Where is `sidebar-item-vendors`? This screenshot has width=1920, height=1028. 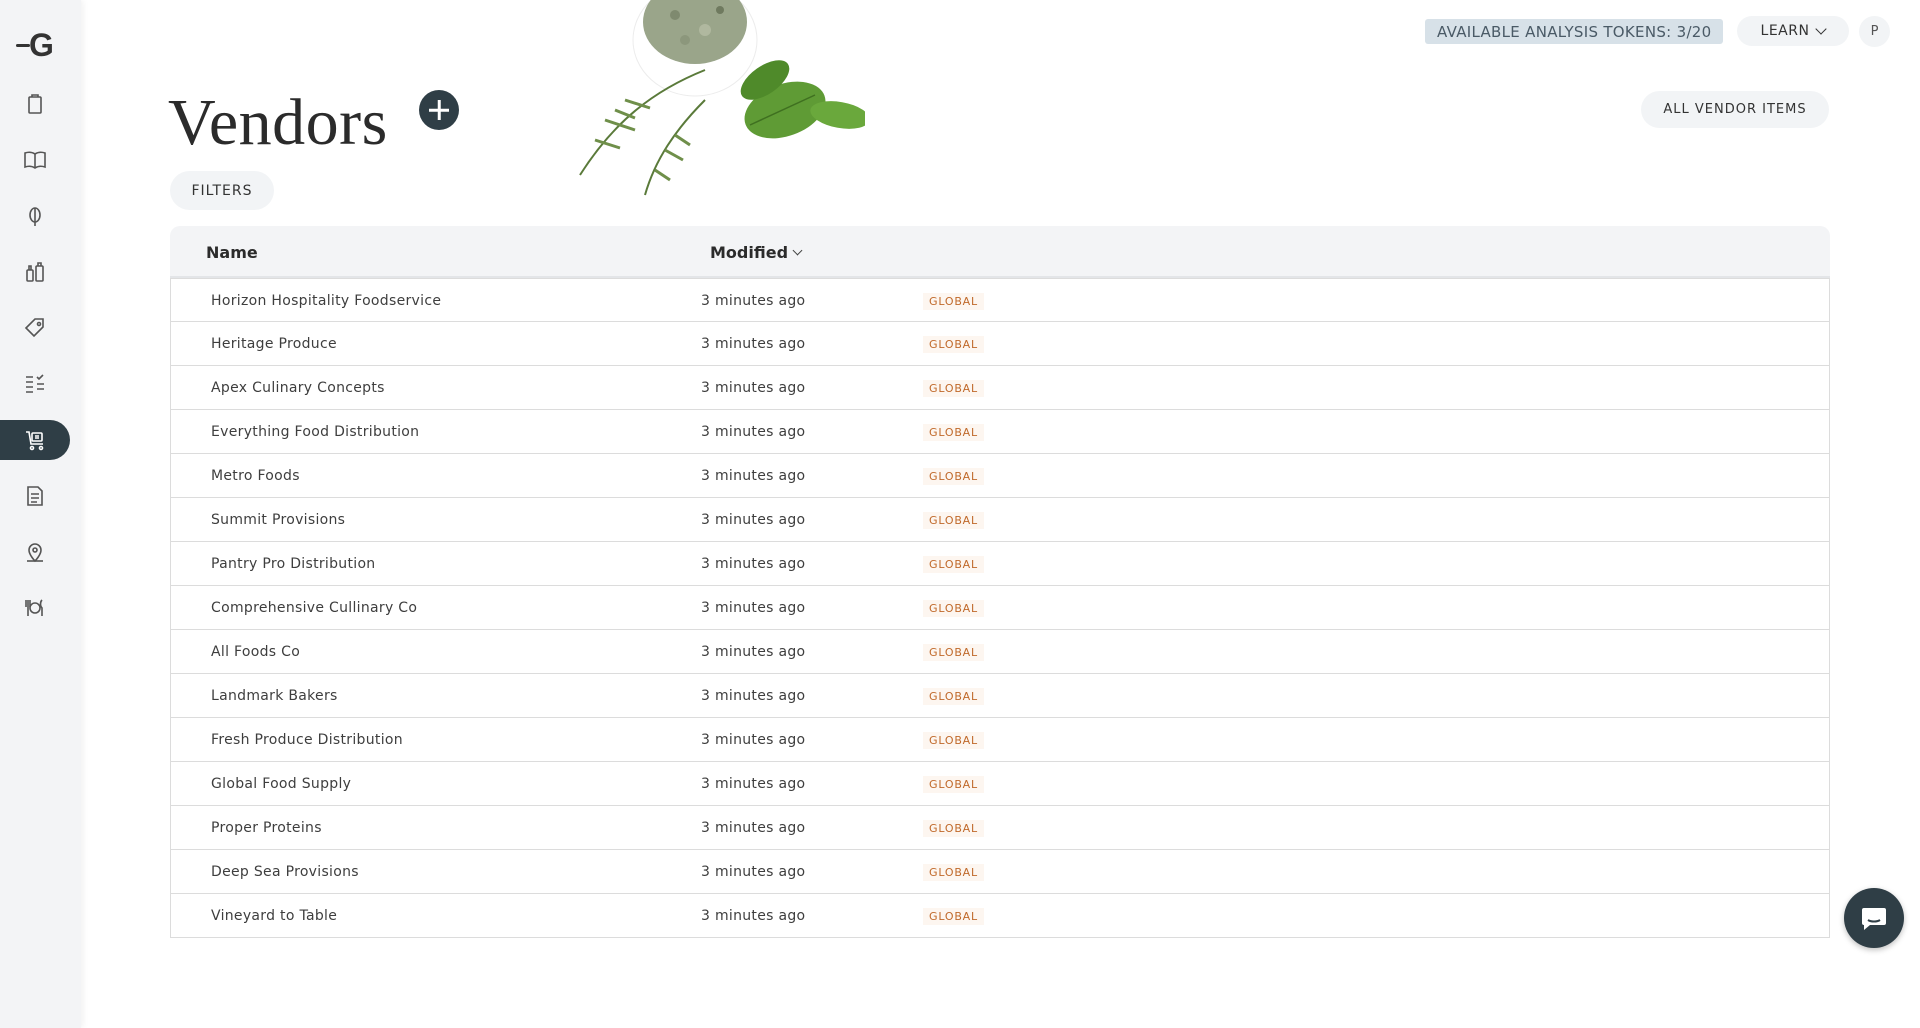 sidebar-item-vendors is located at coordinates (35, 440).